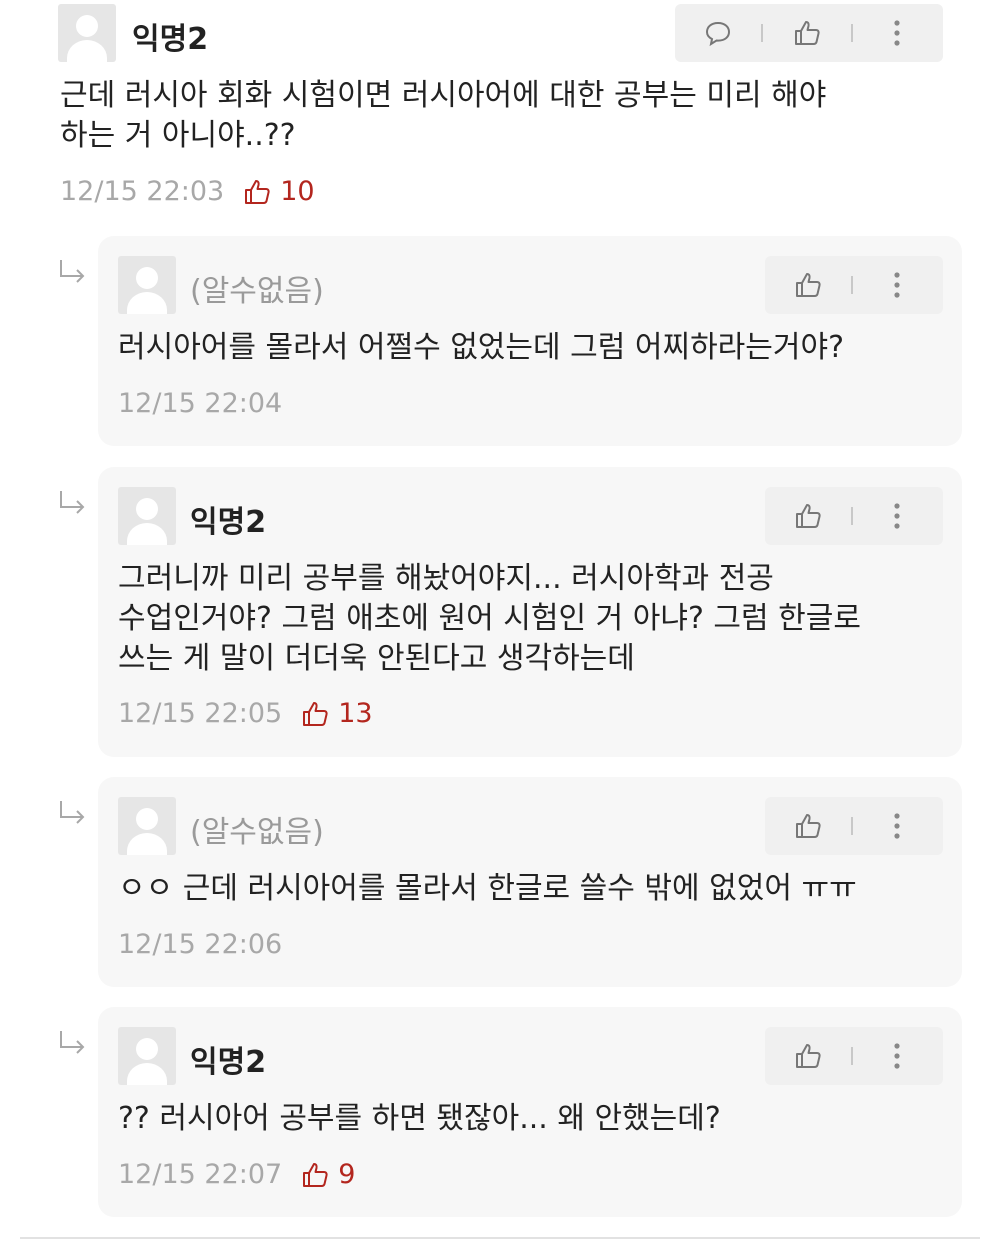 The height and width of the screenshot is (1240, 1000). I want to click on reply-meta: 12/15 22:04, so click(200, 403).